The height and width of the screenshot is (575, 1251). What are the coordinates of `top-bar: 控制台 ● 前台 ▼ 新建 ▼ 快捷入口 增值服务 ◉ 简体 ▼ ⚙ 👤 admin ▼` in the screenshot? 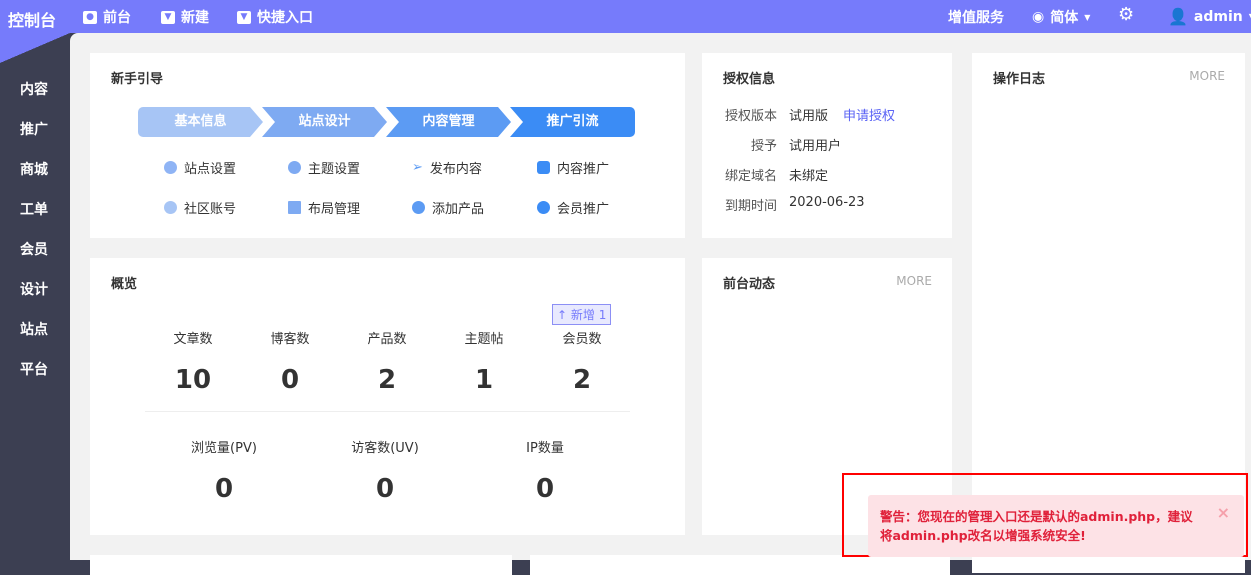 It's located at (625, 16).